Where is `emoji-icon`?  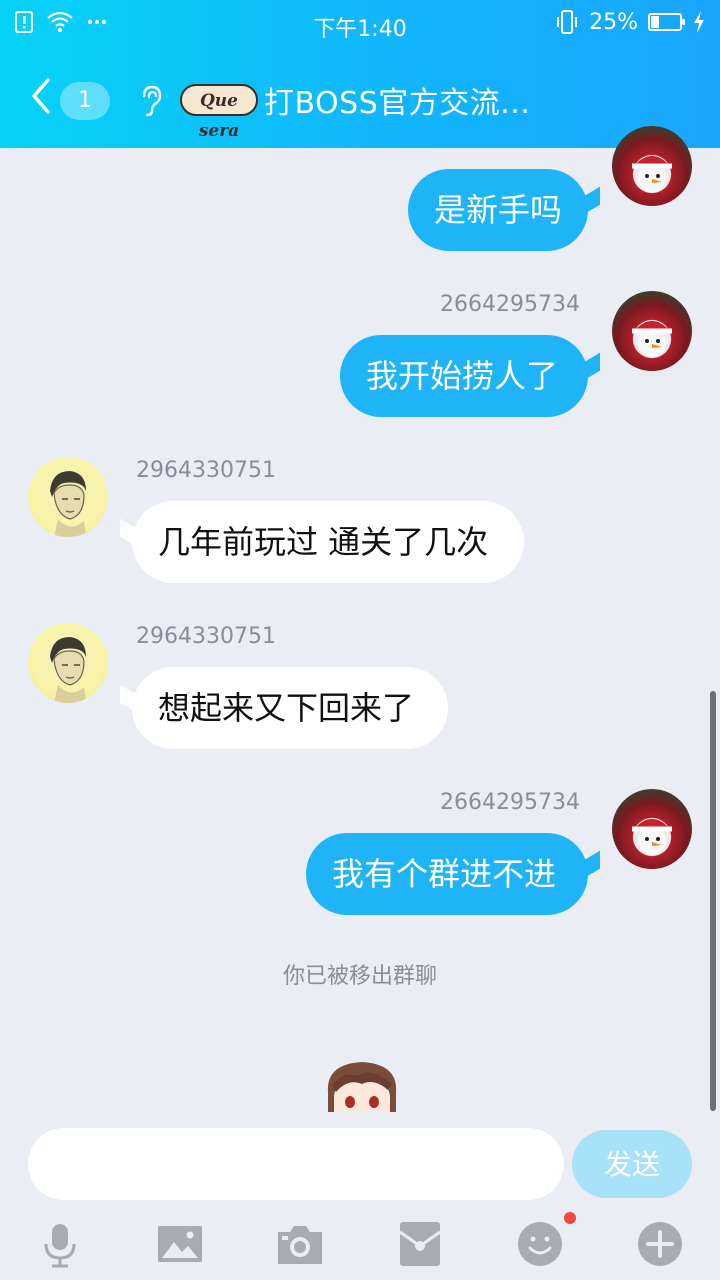
emoji-icon is located at coordinates (540, 1244).